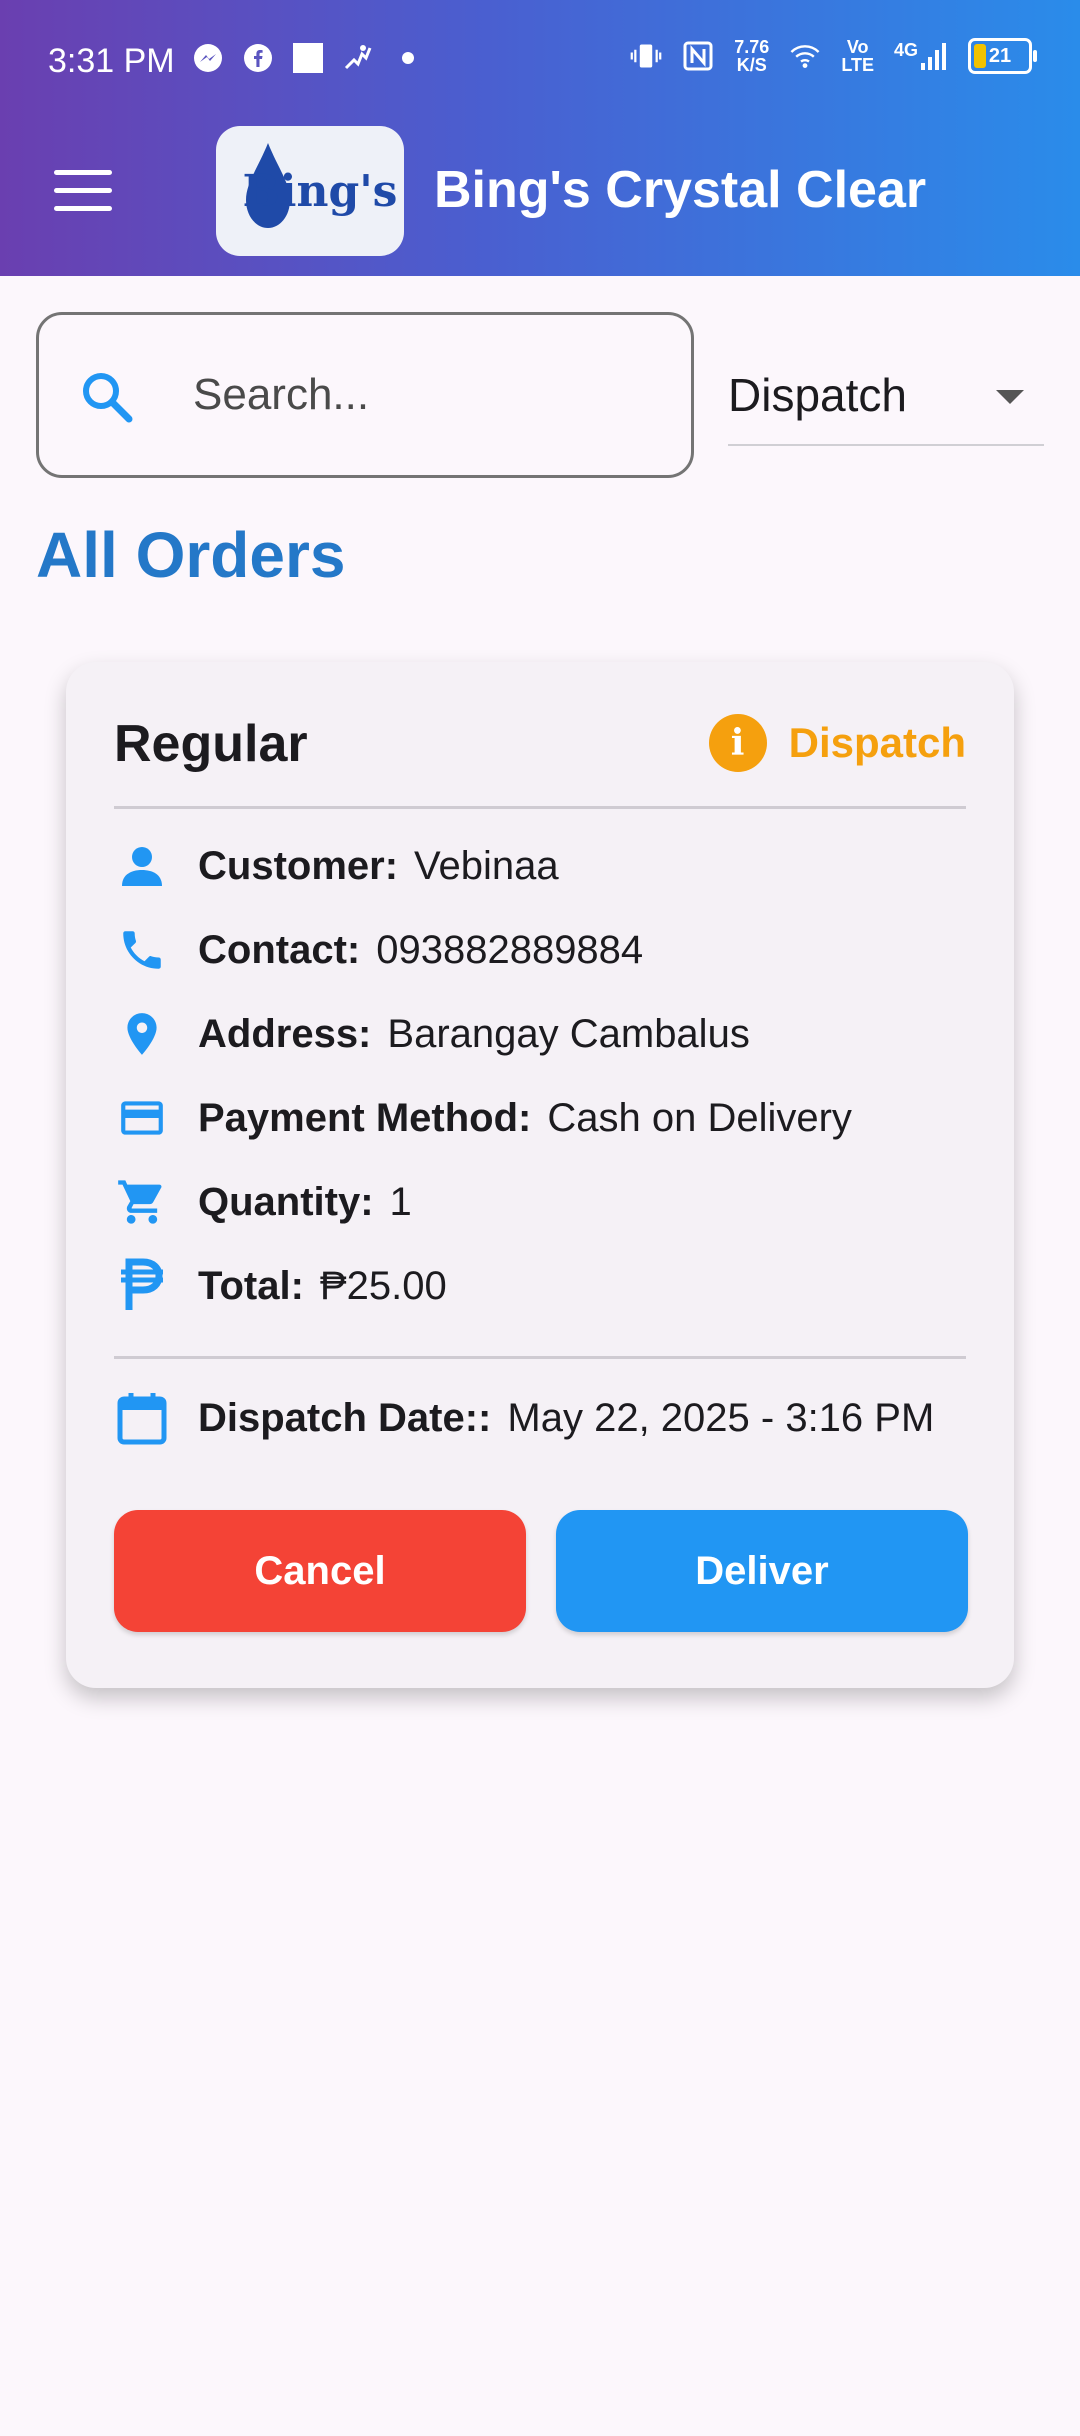  What do you see at coordinates (833, 56) in the screenshot?
I see `system-icons: 7.76 K/S Vo LTE 4G 21` at bounding box center [833, 56].